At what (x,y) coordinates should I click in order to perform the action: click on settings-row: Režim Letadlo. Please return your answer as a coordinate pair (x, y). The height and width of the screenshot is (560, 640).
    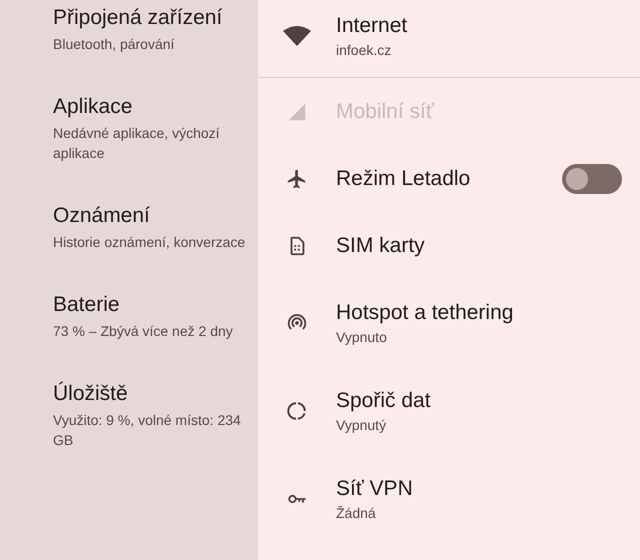
    Looking at the image, I should click on (449, 178).